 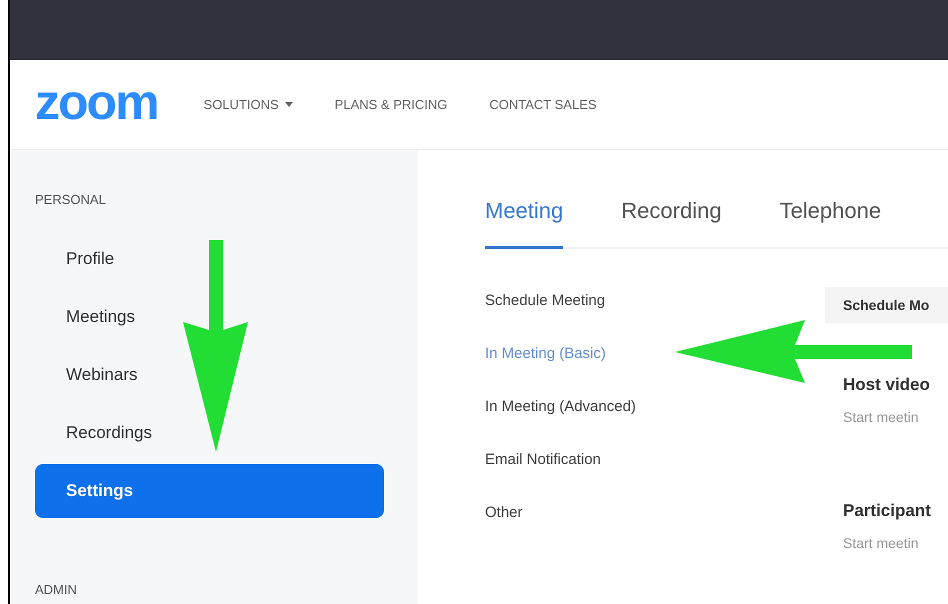 What do you see at coordinates (288, 104) in the screenshot?
I see `caret-icon` at bounding box center [288, 104].